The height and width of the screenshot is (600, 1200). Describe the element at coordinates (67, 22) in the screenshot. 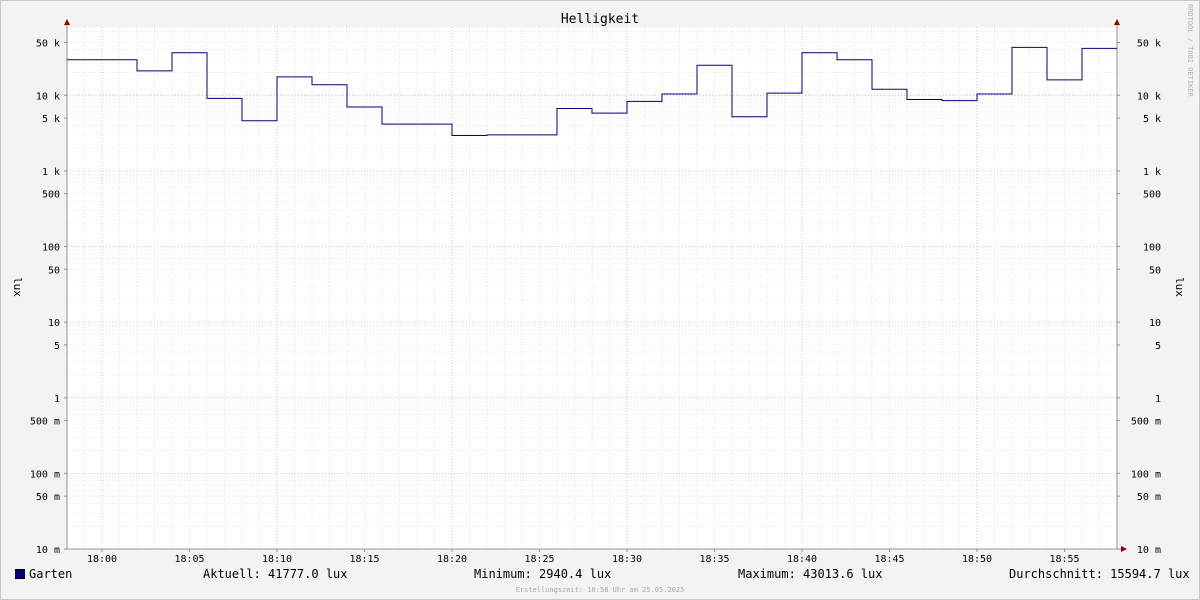

I see `y-axis-arrow-left` at that location.